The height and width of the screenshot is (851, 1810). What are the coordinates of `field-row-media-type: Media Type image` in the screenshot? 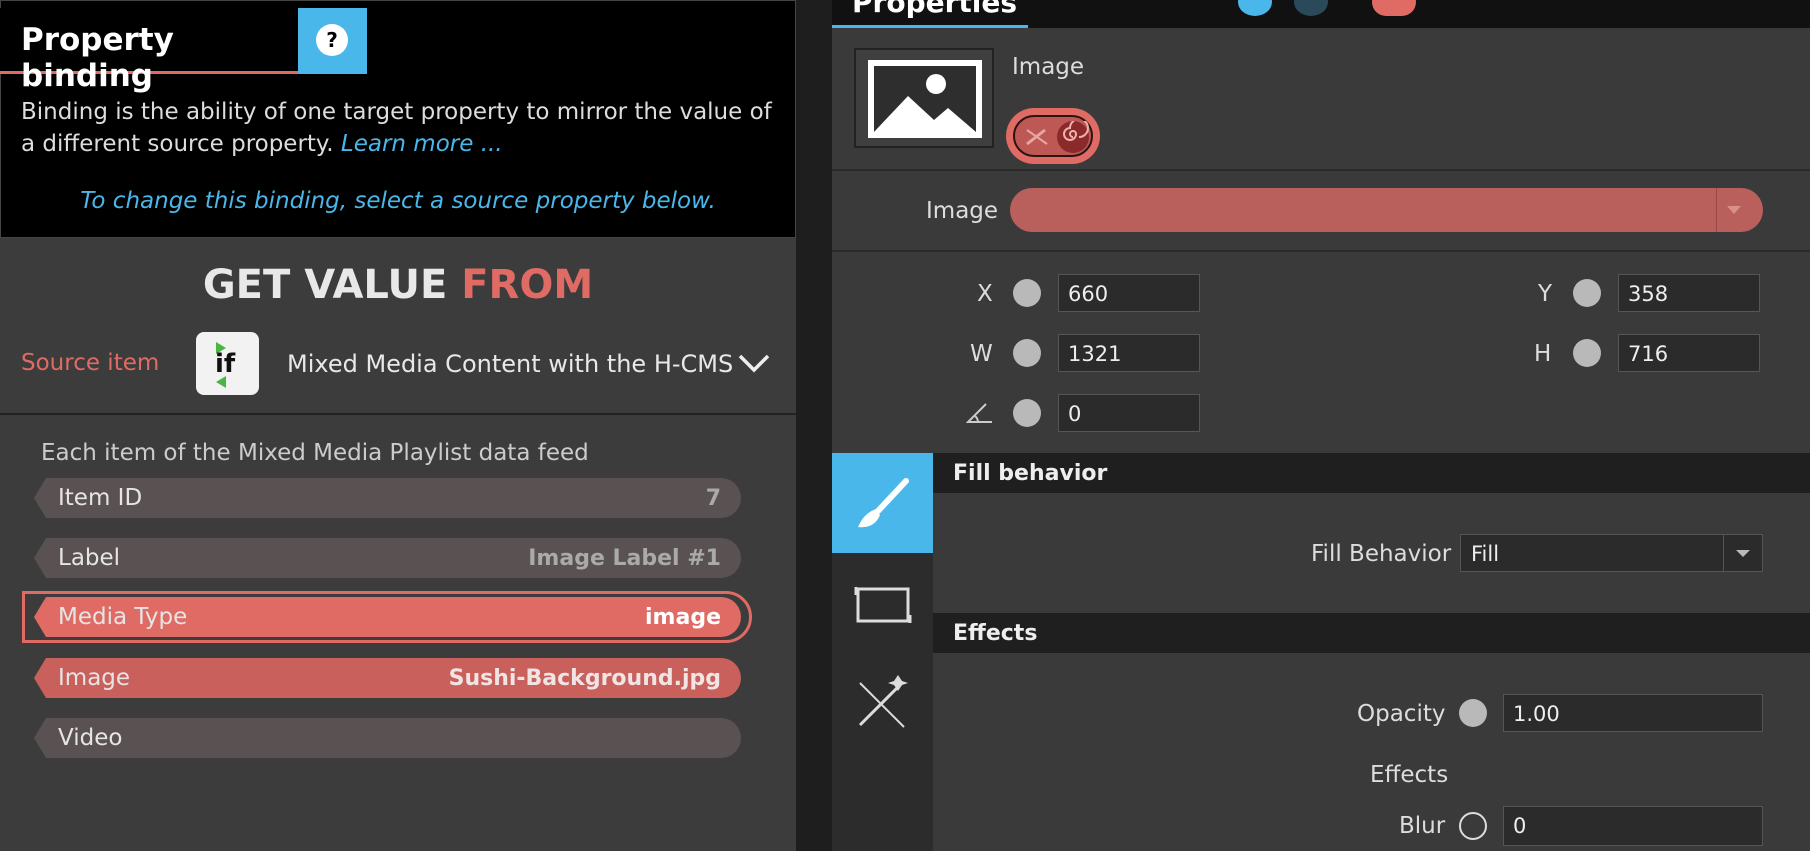 It's located at (387, 617).